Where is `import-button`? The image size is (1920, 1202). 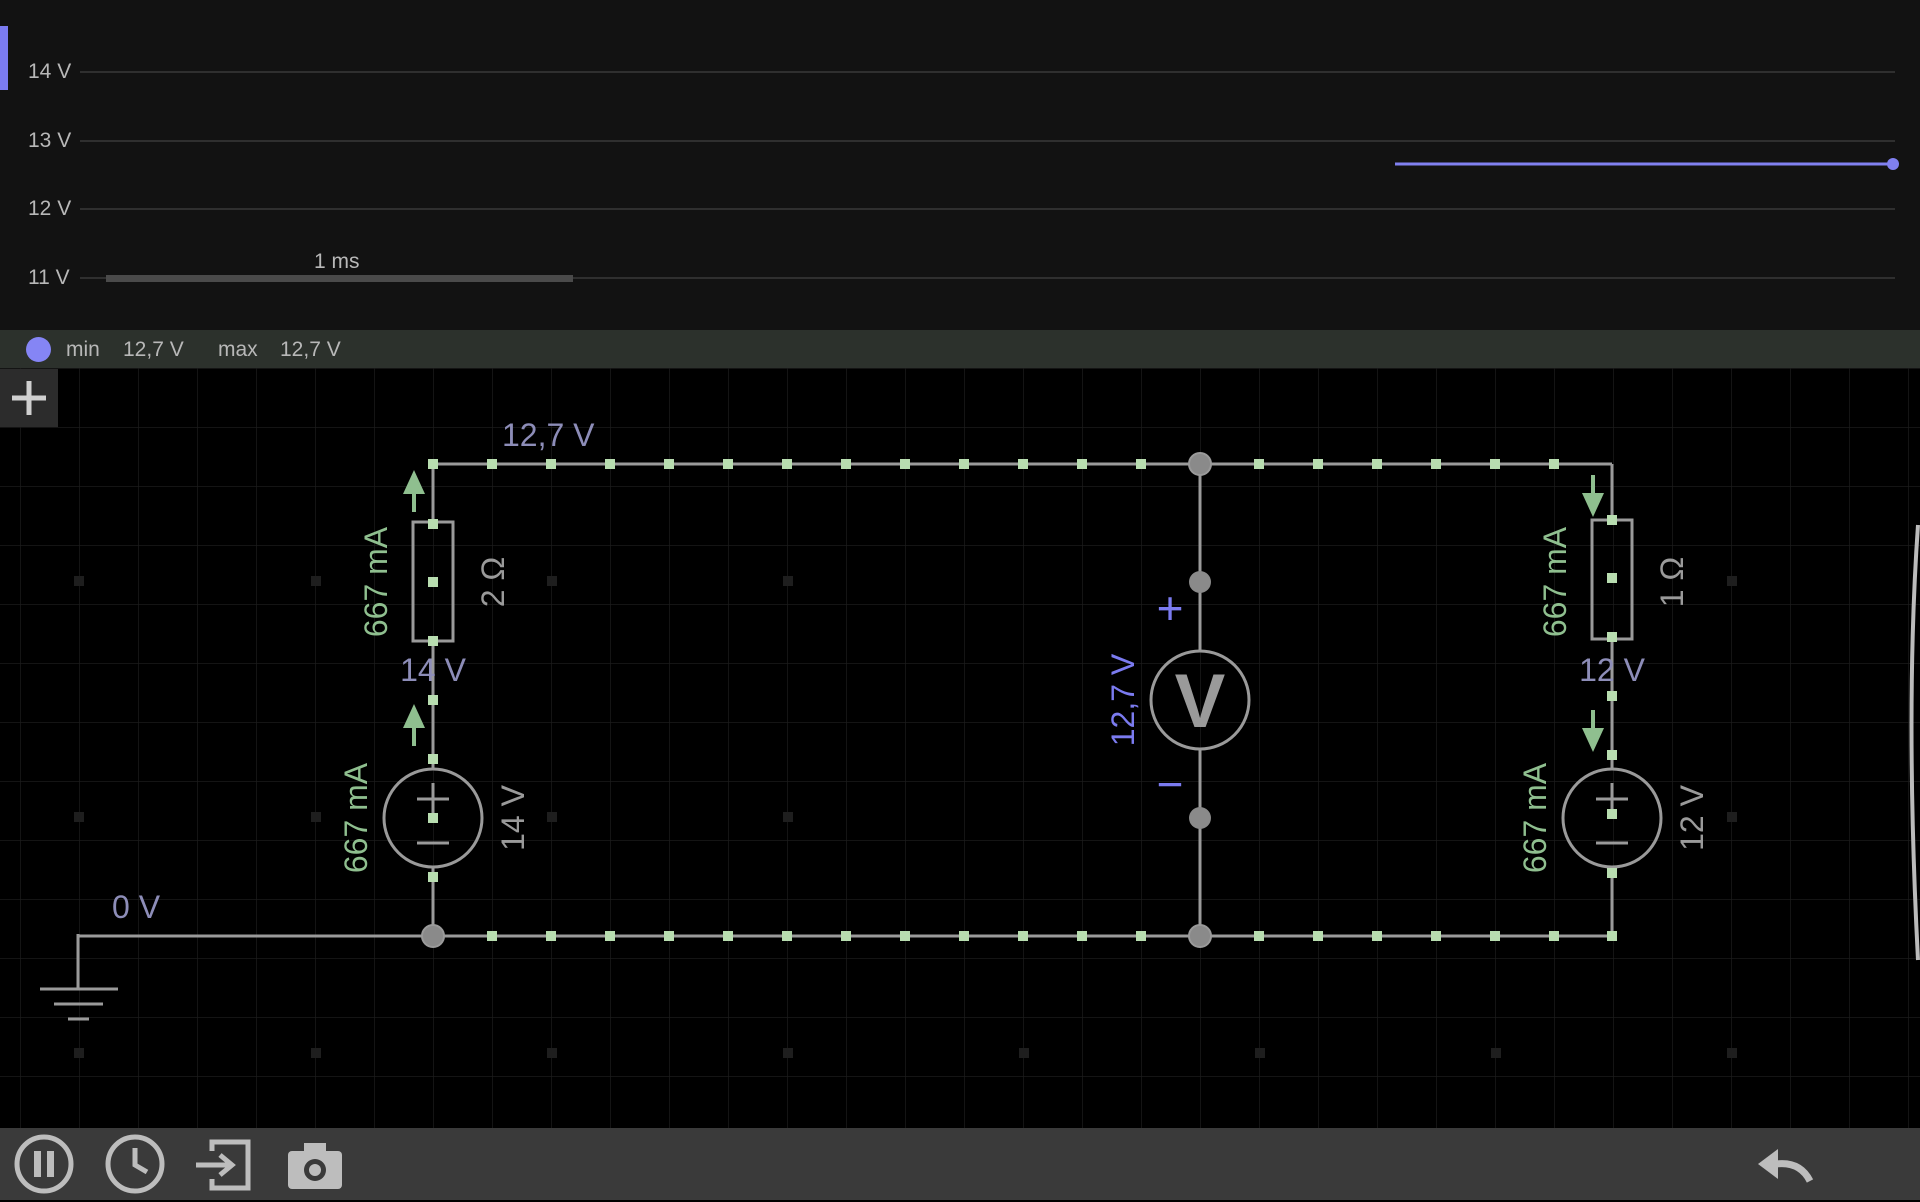 import-button is located at coordinates (223, 1164).